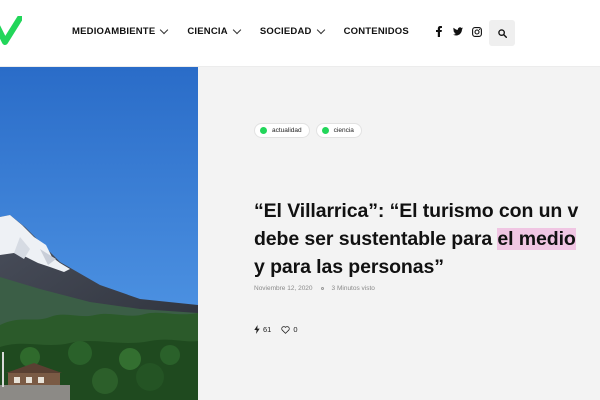  I want to click on shares-count: 61, so click(267, 329).